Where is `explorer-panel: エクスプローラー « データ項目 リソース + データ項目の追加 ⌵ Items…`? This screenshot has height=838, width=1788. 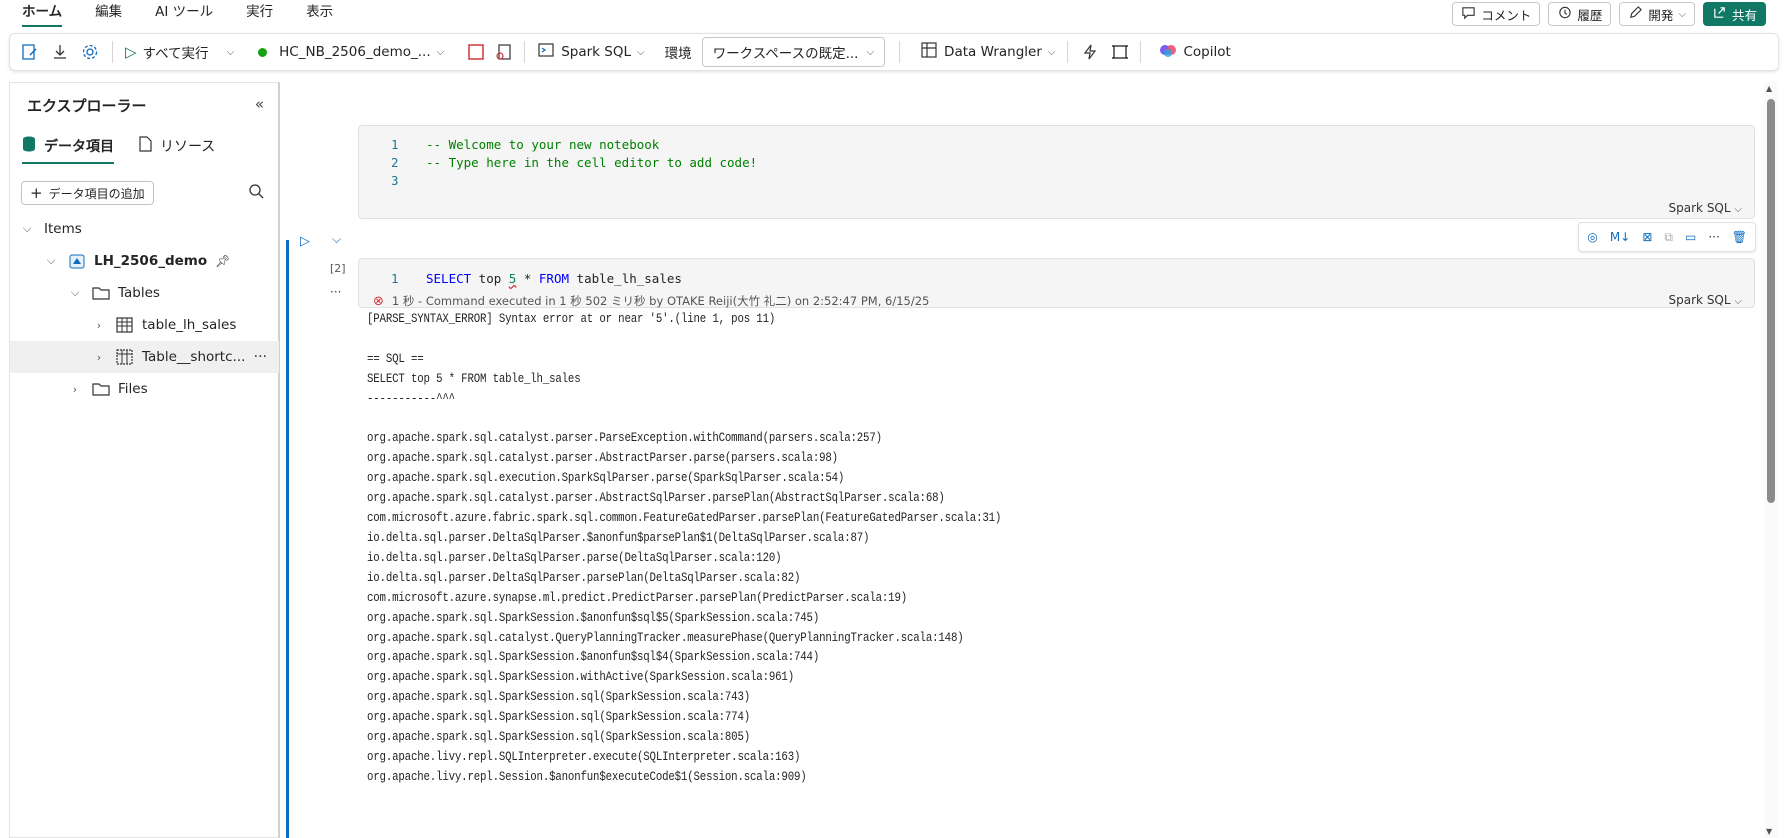
explorer-panel: エクスプローラー « データ項目 リソース + データ項目の追加 ⌵ Items… is located at coordinates (144, 460).